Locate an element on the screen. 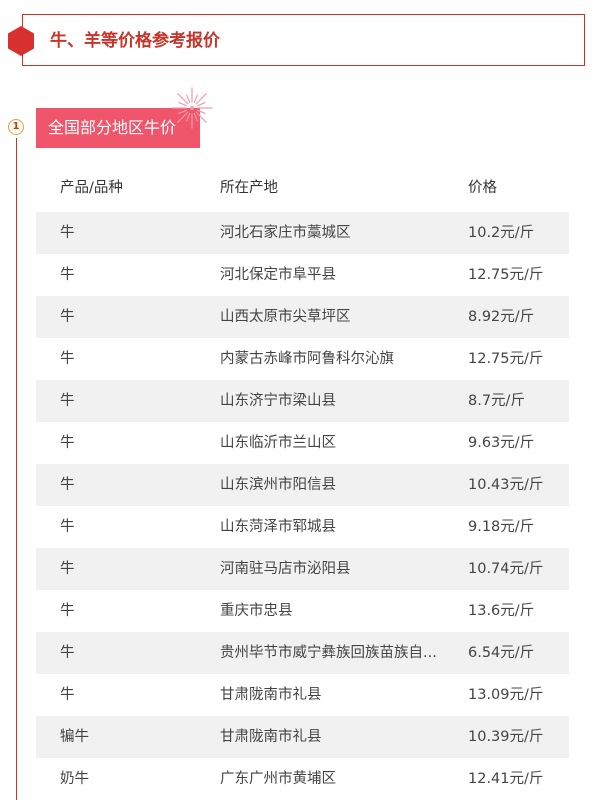 This screenshot has width=600, height=800. cell-price: 6.54元/斤 is located at coordinates (501, 653).